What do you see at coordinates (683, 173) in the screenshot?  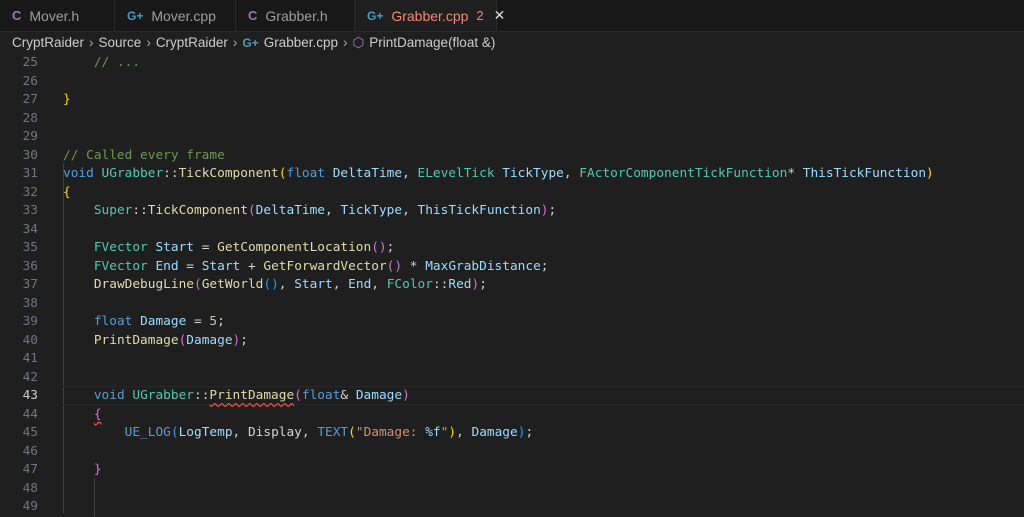 I see `code-token: FActorComponentTickFunction` at bounding box center [683, 173].